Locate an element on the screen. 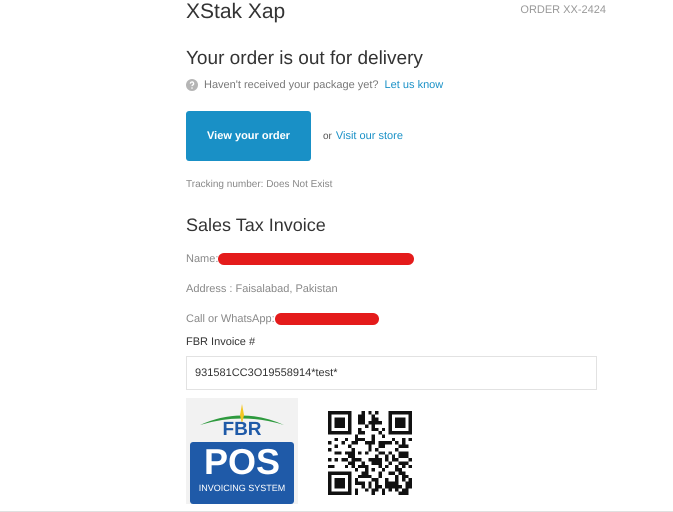 This screenshot has height=512, width=673. shop-name: XStak Xap is located at coordinates (236, 12).